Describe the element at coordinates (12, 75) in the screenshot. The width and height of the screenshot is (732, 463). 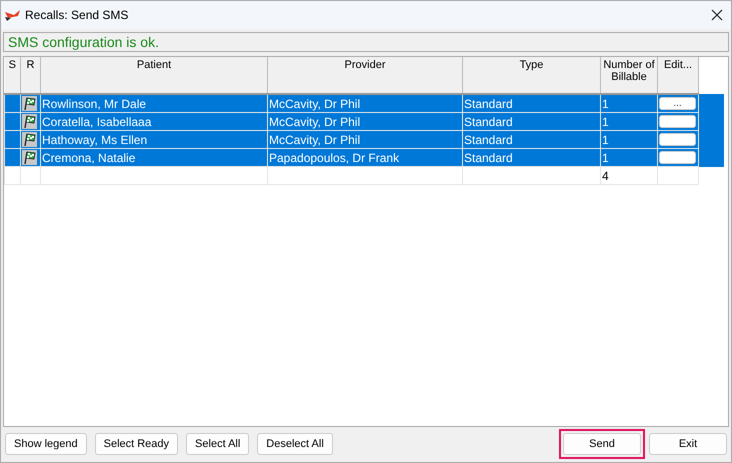
I see `column-header: S` at that location.